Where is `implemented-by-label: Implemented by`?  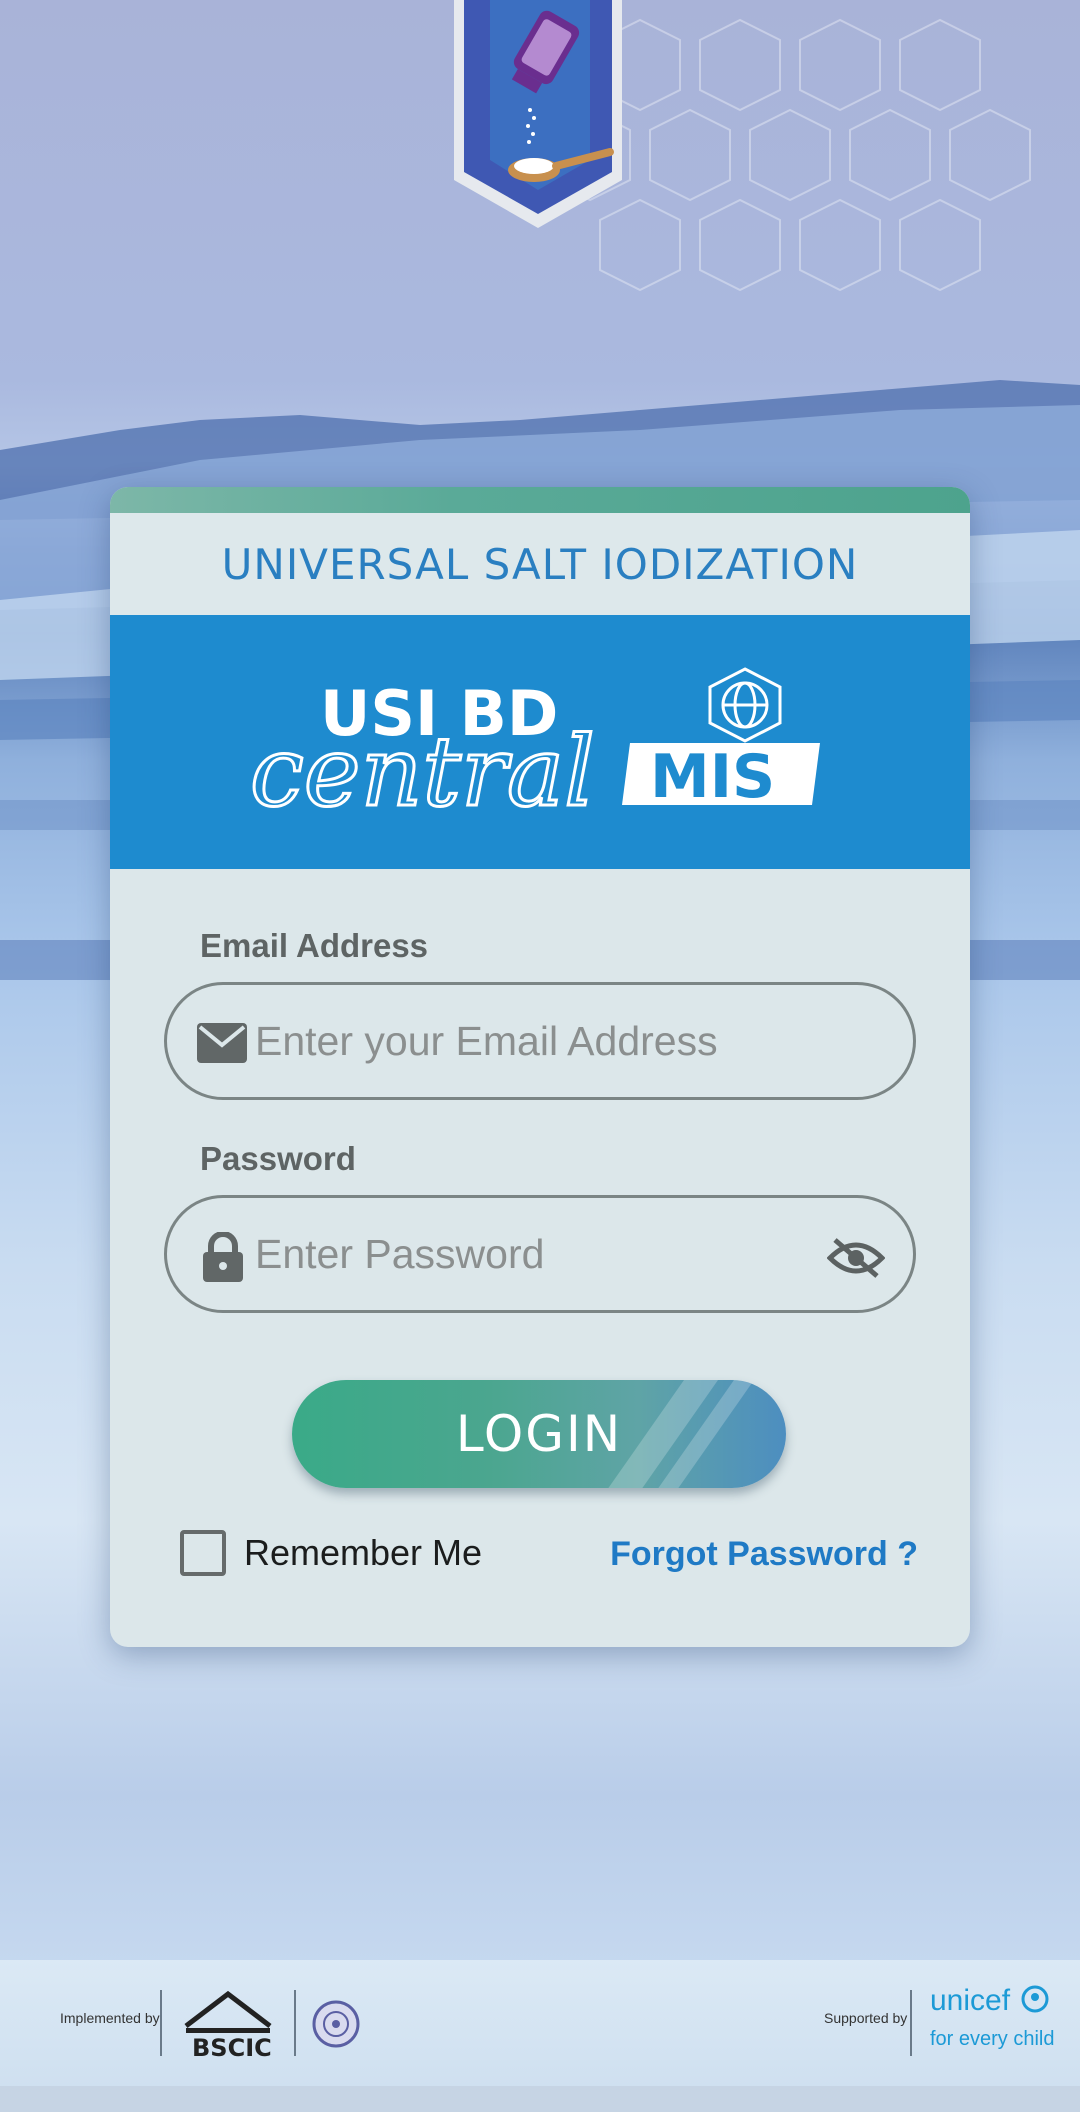
implemented-by-label: Implemented by is located at coordinates (110, 2018).